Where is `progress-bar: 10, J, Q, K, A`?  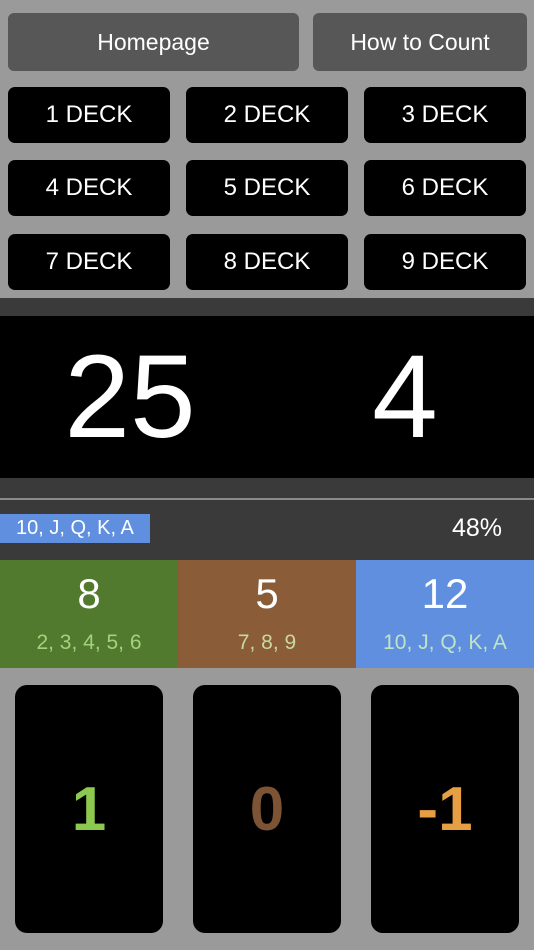
progress-bar: 10, J, Q, K, A is located at coordinates (75, 528).